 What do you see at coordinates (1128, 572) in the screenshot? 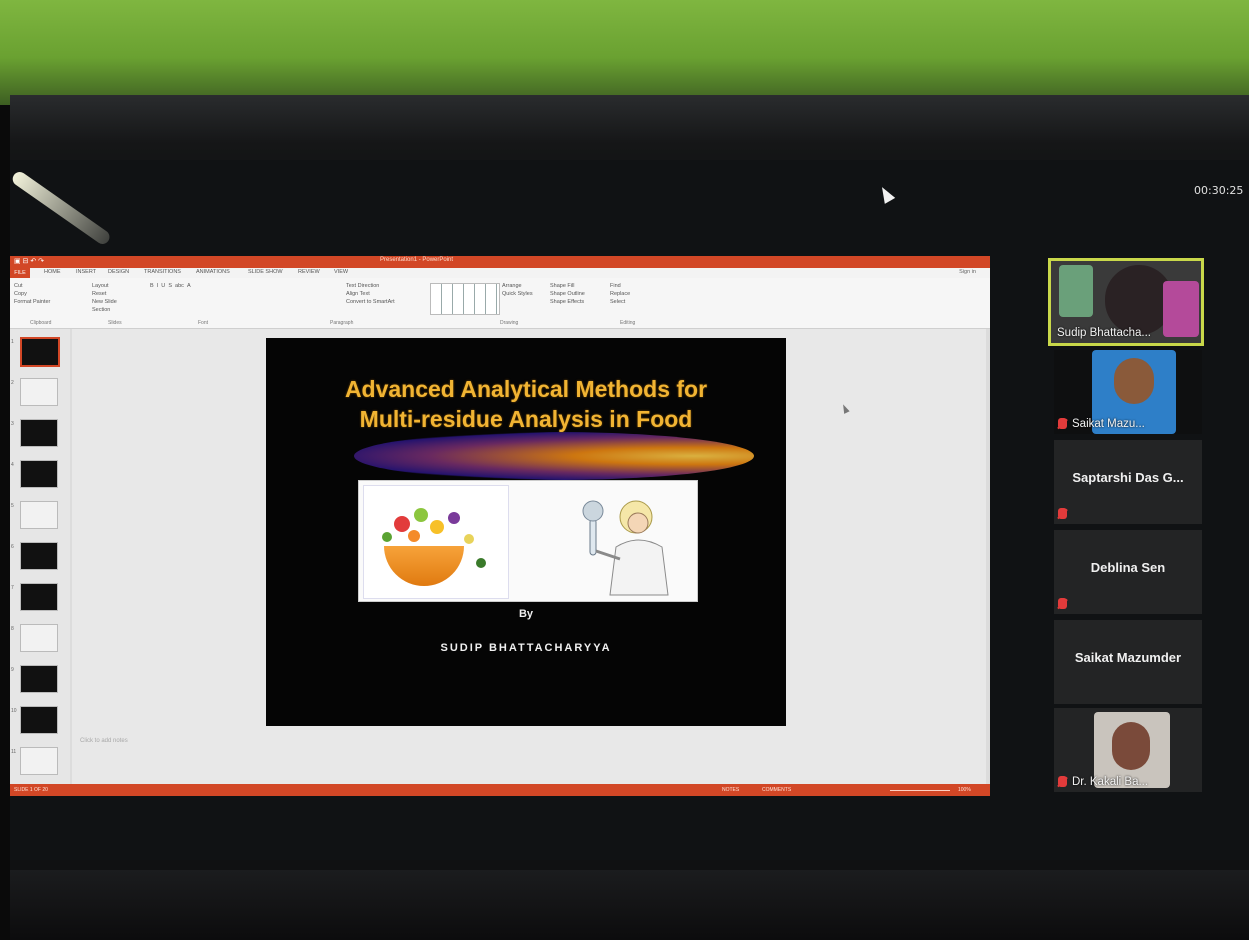
I see `participant-tile: Deblina Sen` at bounding box center [1128, 572].